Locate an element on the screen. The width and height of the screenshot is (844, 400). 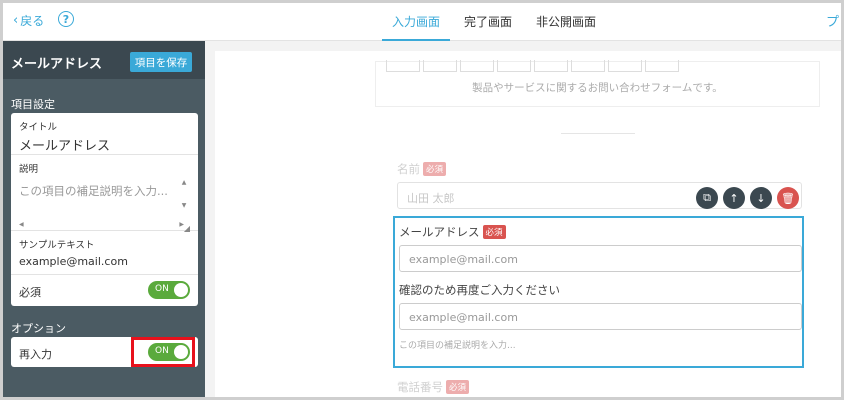
preview-link: プ is located at coordinates (832, 20).